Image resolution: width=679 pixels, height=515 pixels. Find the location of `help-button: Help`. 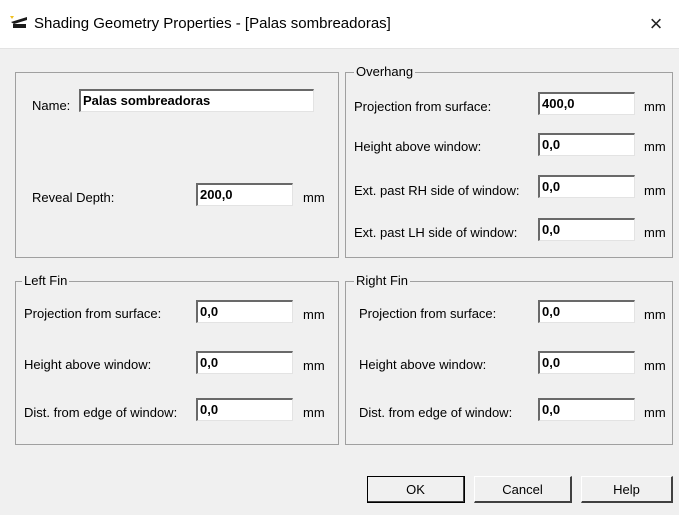

help-button: Help is located at coordinates (627, 489).